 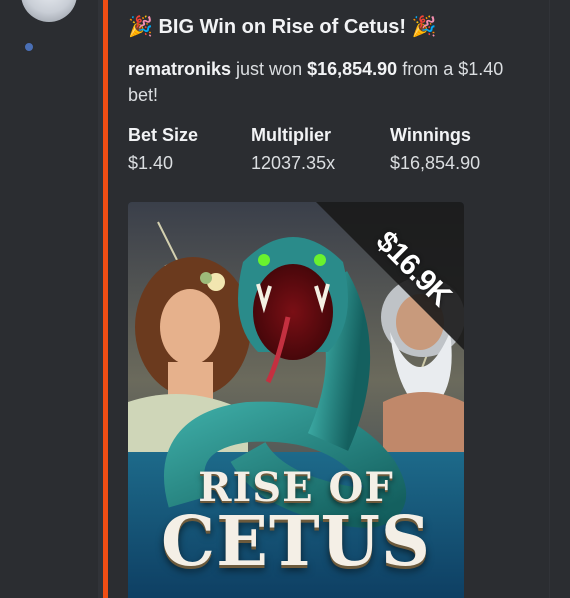 What do you see at coordinates (435, 163) in the screenshot?
I see `field-value: $16,854.90` at bounding box center [435, 163].